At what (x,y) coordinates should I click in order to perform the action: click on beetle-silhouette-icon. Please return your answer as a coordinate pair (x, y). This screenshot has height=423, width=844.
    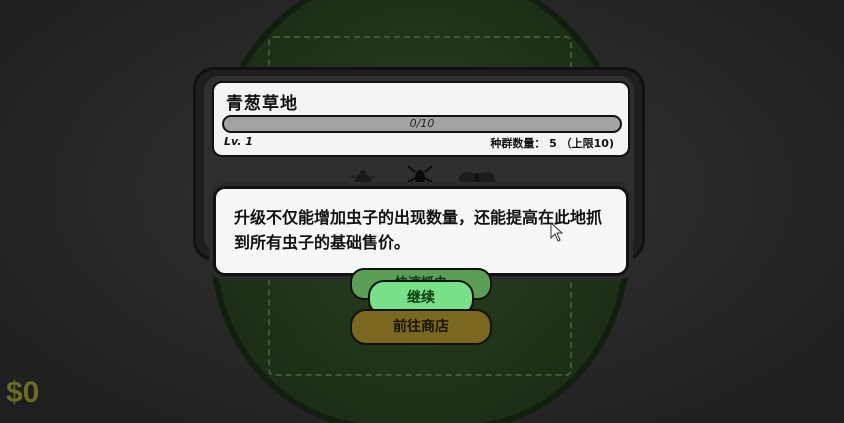
    Looking at the image, I should click on (363, 178).